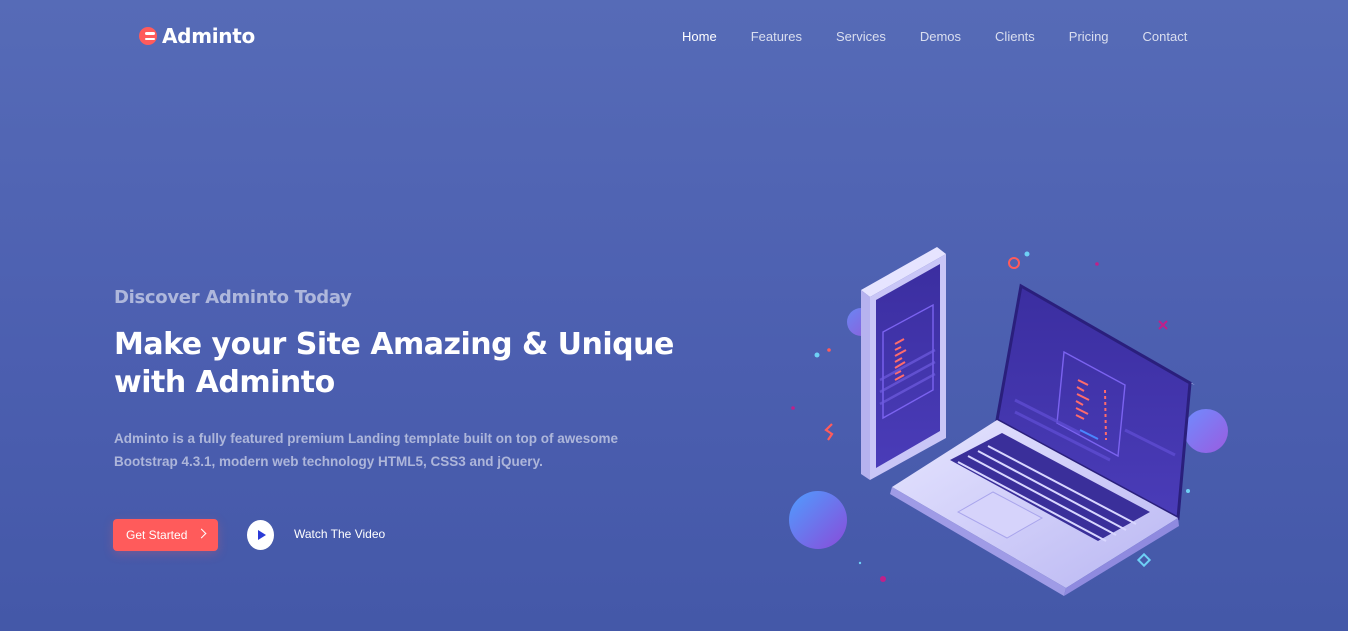  Describe the element at coordinates (157, 535) in the screenshot. I see `get-started-label: Get Started` at that location.